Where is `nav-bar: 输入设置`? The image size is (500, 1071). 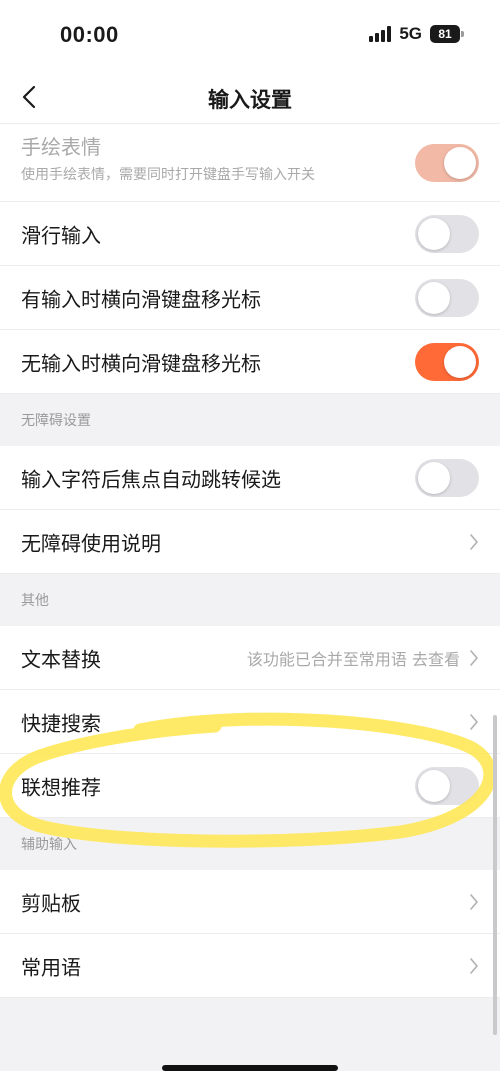 nav-bar: 输入设置 is located at coordinates (250, 98).